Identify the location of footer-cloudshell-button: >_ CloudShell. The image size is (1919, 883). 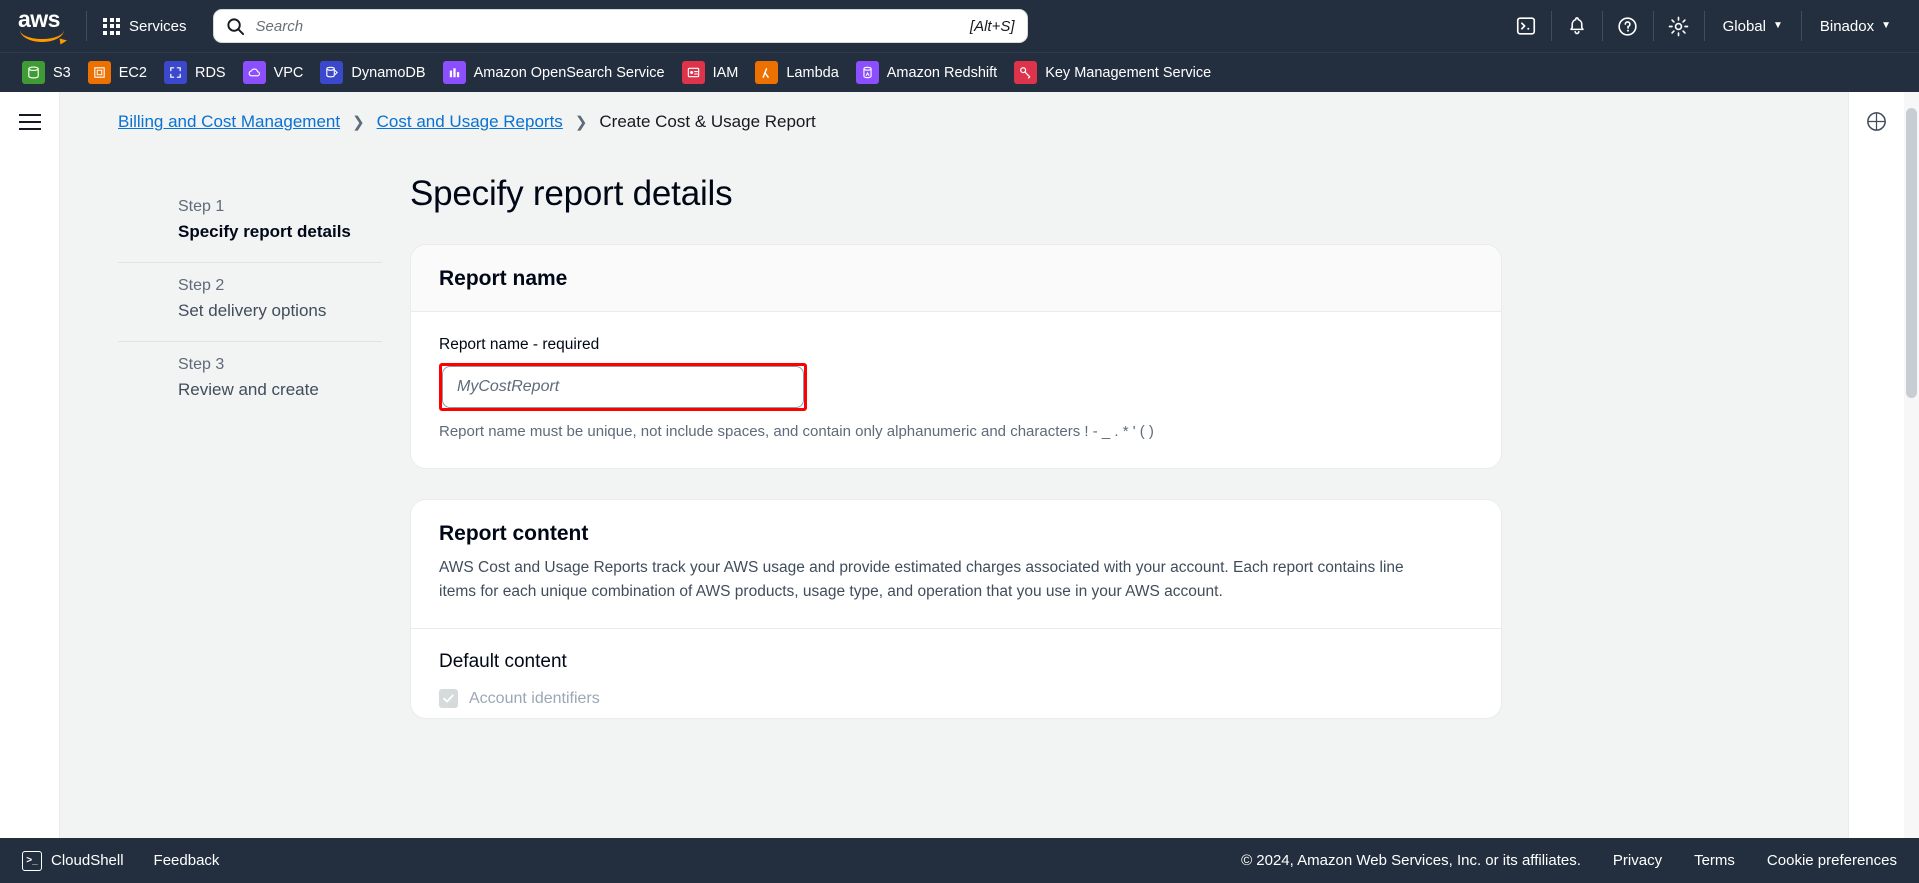
(73, 860).